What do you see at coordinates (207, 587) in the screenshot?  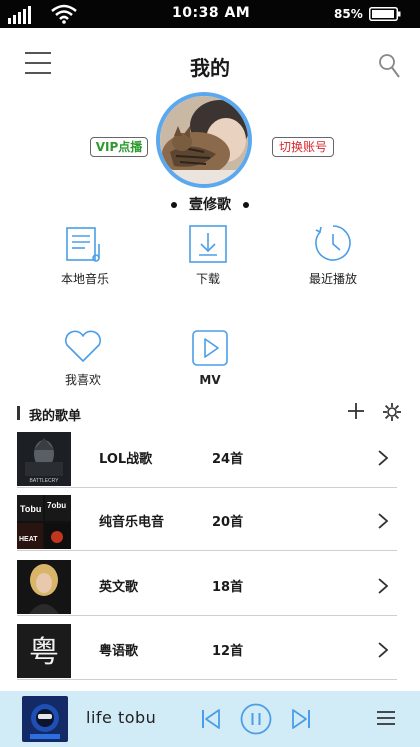 I see `playlist-row: 英文歌 18首` at bounding box center [207, 587].